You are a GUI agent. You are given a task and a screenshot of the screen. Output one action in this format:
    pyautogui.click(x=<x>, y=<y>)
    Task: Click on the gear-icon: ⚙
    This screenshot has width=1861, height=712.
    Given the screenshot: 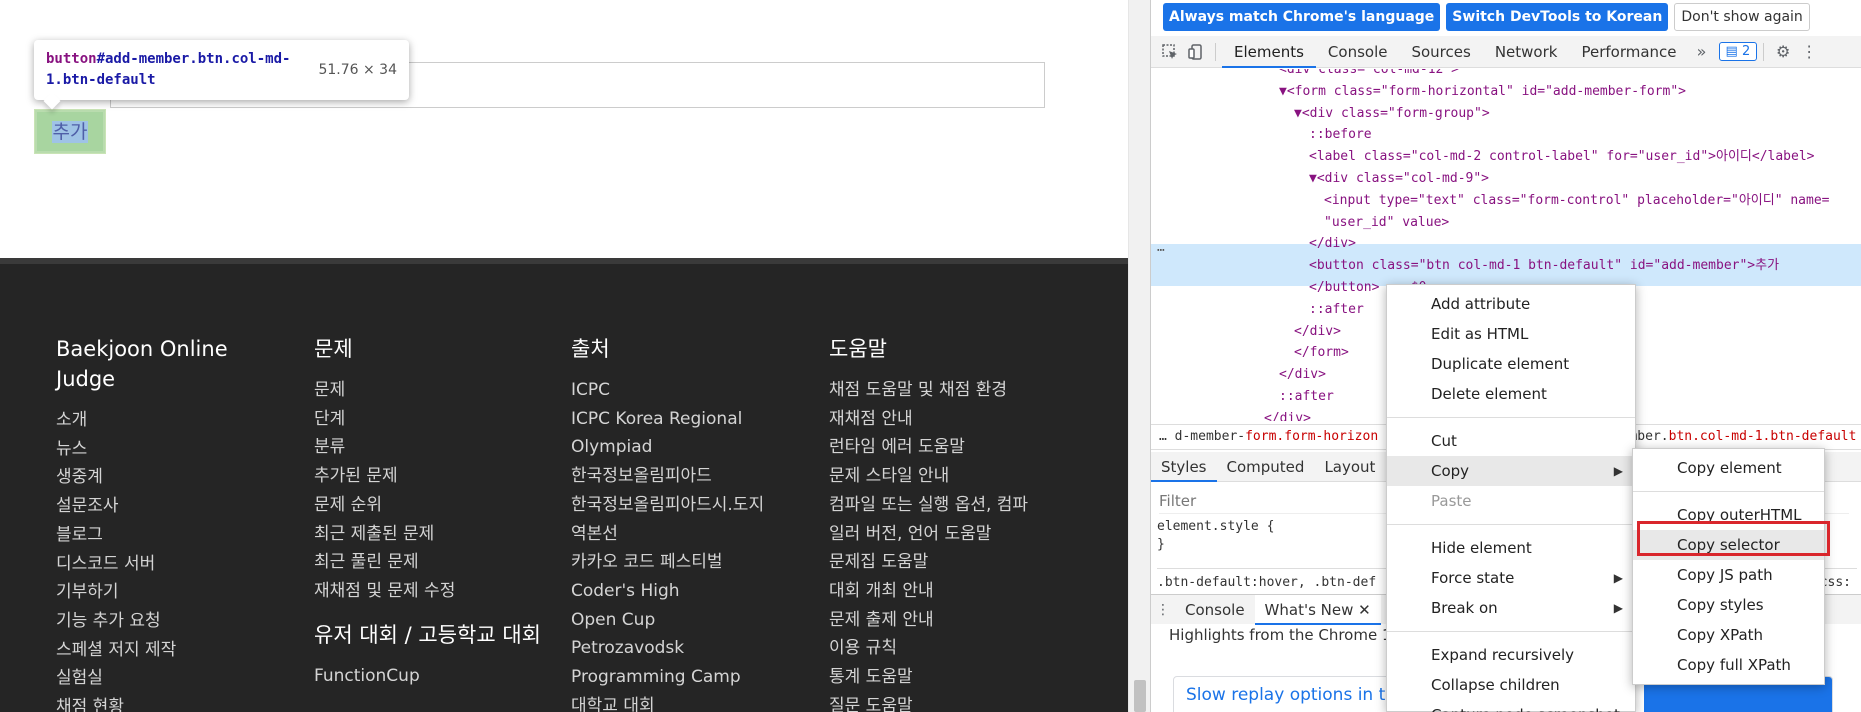 What is the action you would take?
    pyautogui.click(x=1783, y=52)
    